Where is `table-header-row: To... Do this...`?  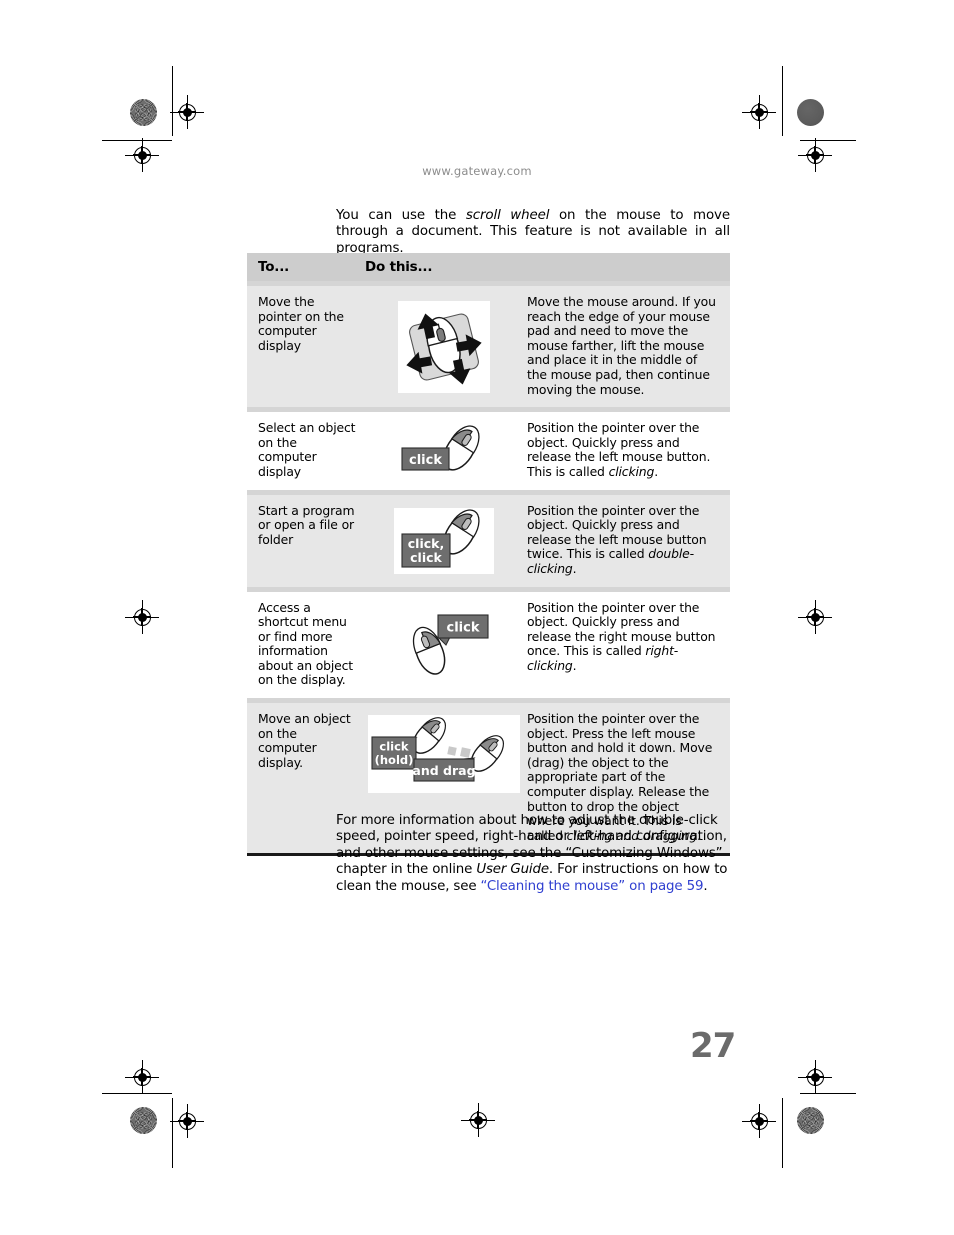
table-header-row: To... Do this... is located at coordinates (488, 267).